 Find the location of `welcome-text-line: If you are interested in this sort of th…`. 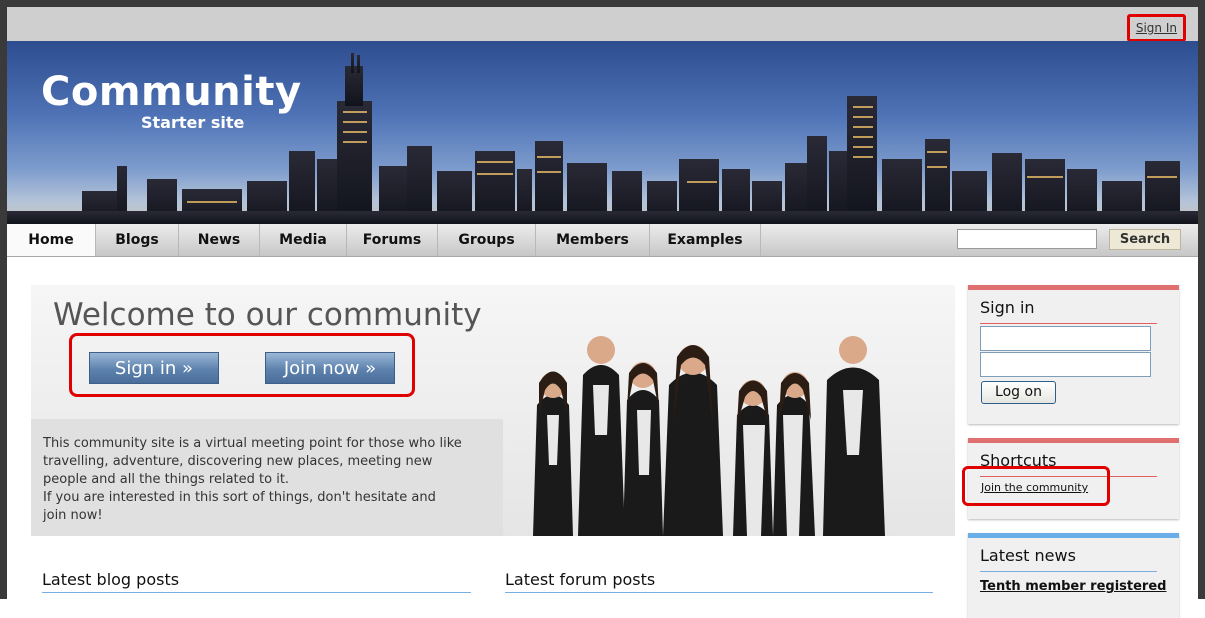

welcome-text-line: If you are interested in this sort of th… is located at coordinates (239, 497).